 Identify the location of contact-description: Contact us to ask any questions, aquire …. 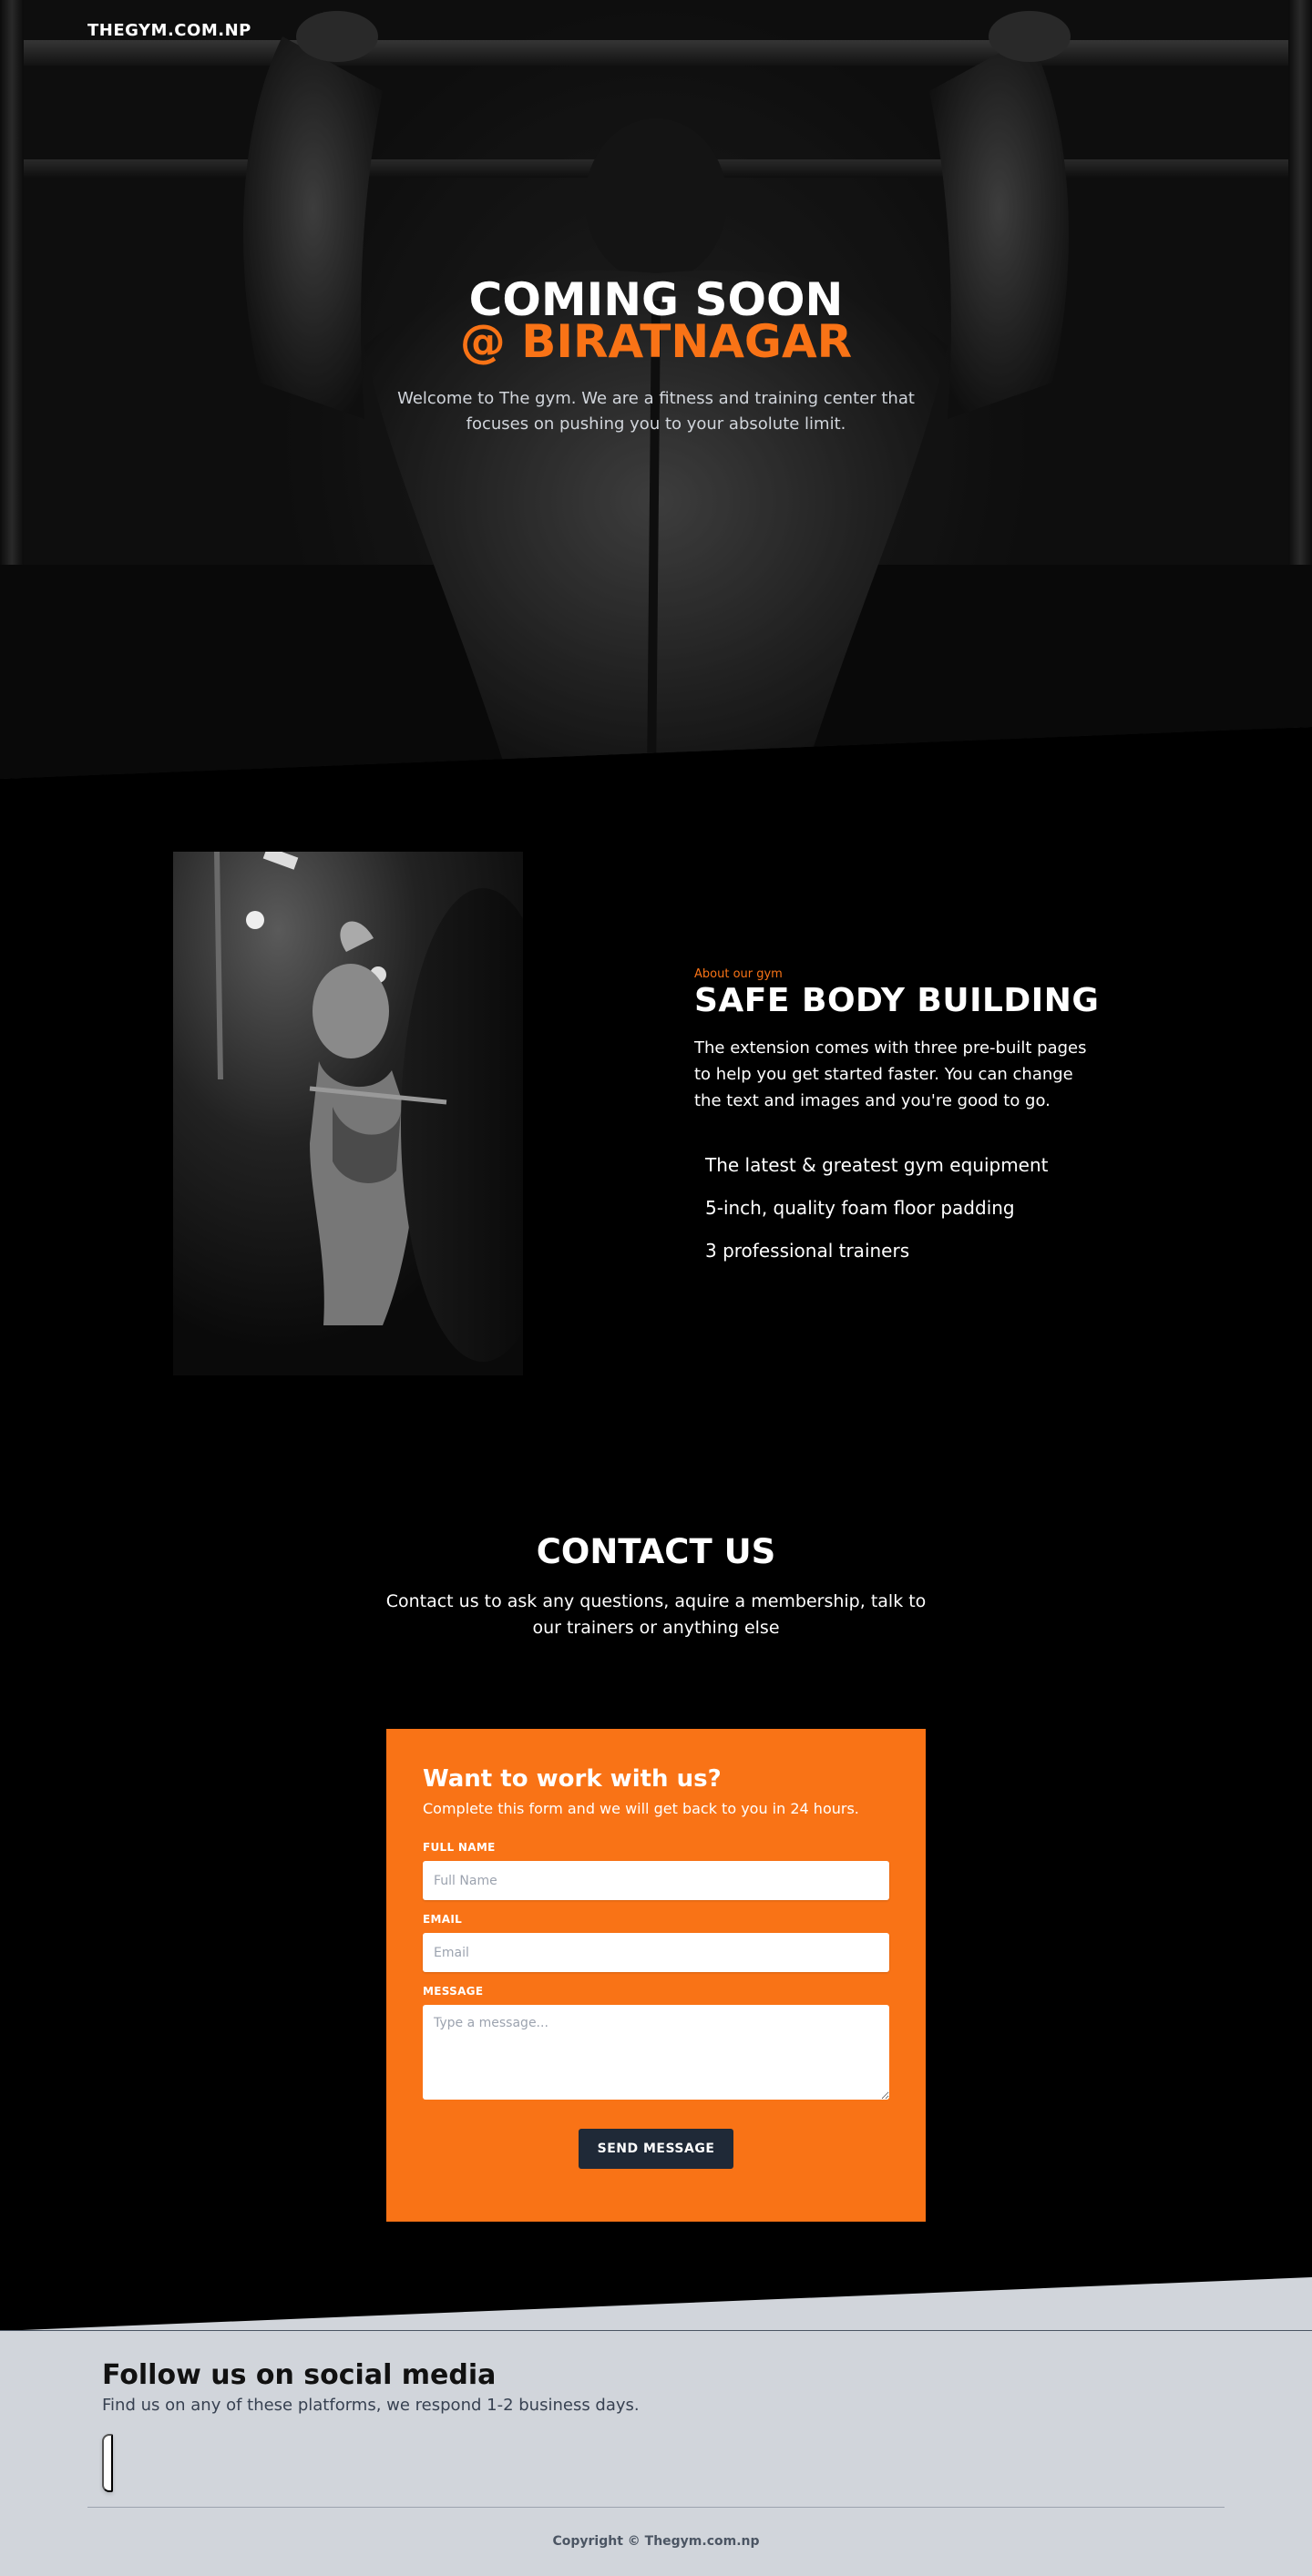
(656, 1614).